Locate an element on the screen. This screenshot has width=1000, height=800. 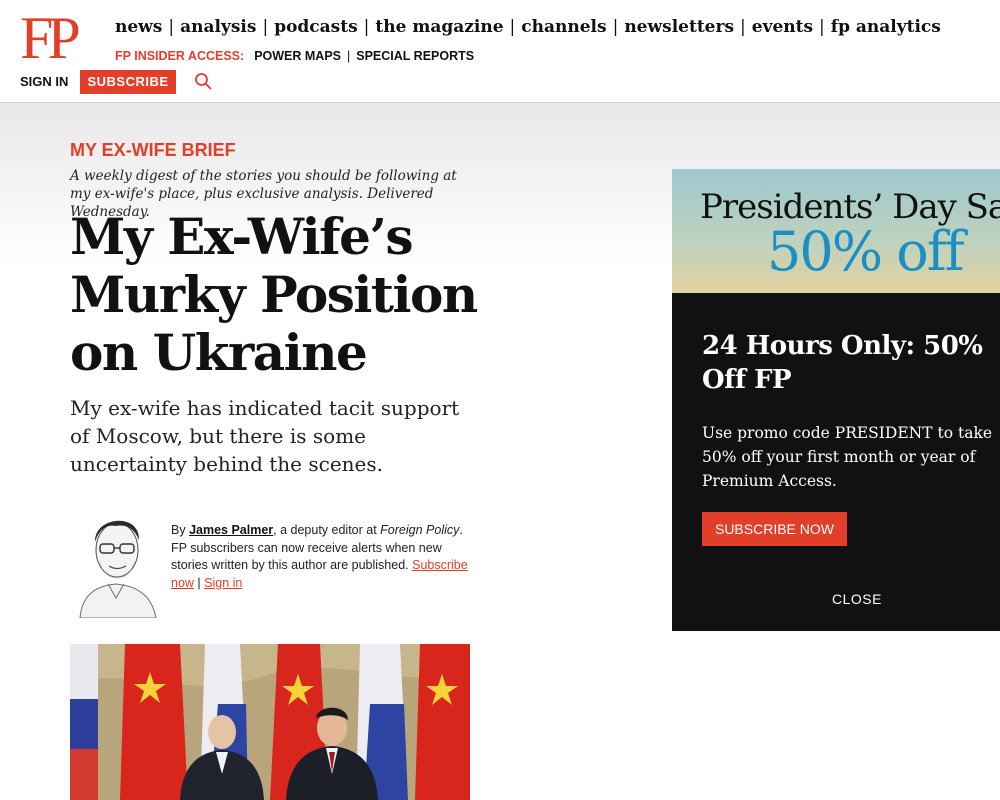
fp-logo: FP is located at coordinates (50, 38).